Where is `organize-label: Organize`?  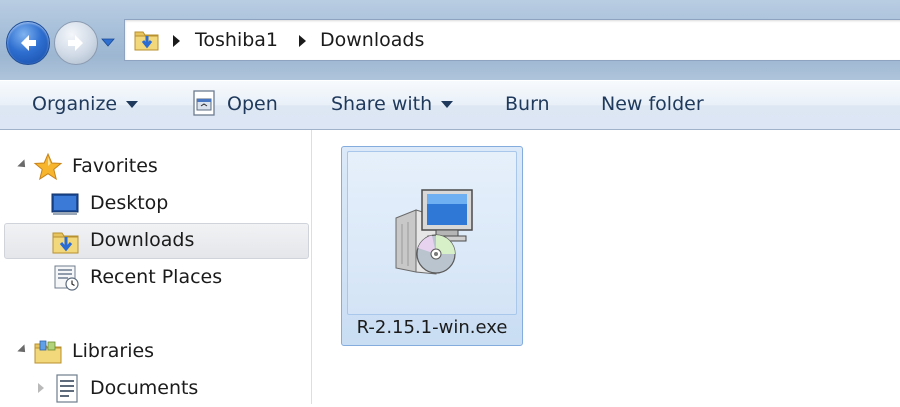
organize-label: Organize is located at coordinates (75, 104).